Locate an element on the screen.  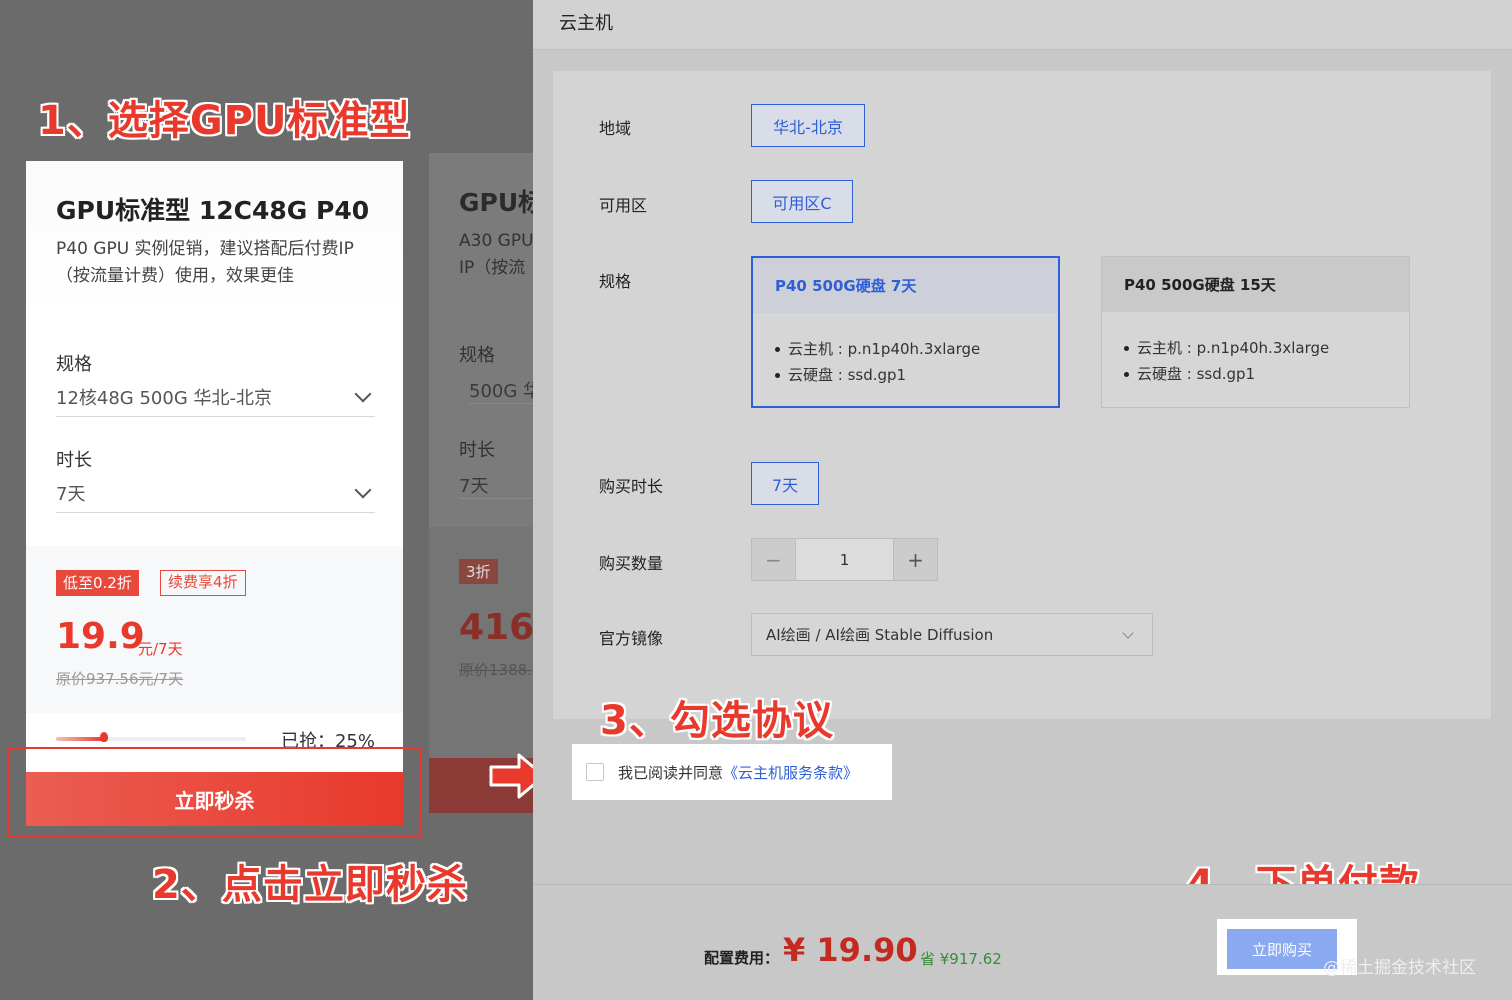
spec-option-title: P40 500G硬盘 7天 is located at coordinates (905, 285).